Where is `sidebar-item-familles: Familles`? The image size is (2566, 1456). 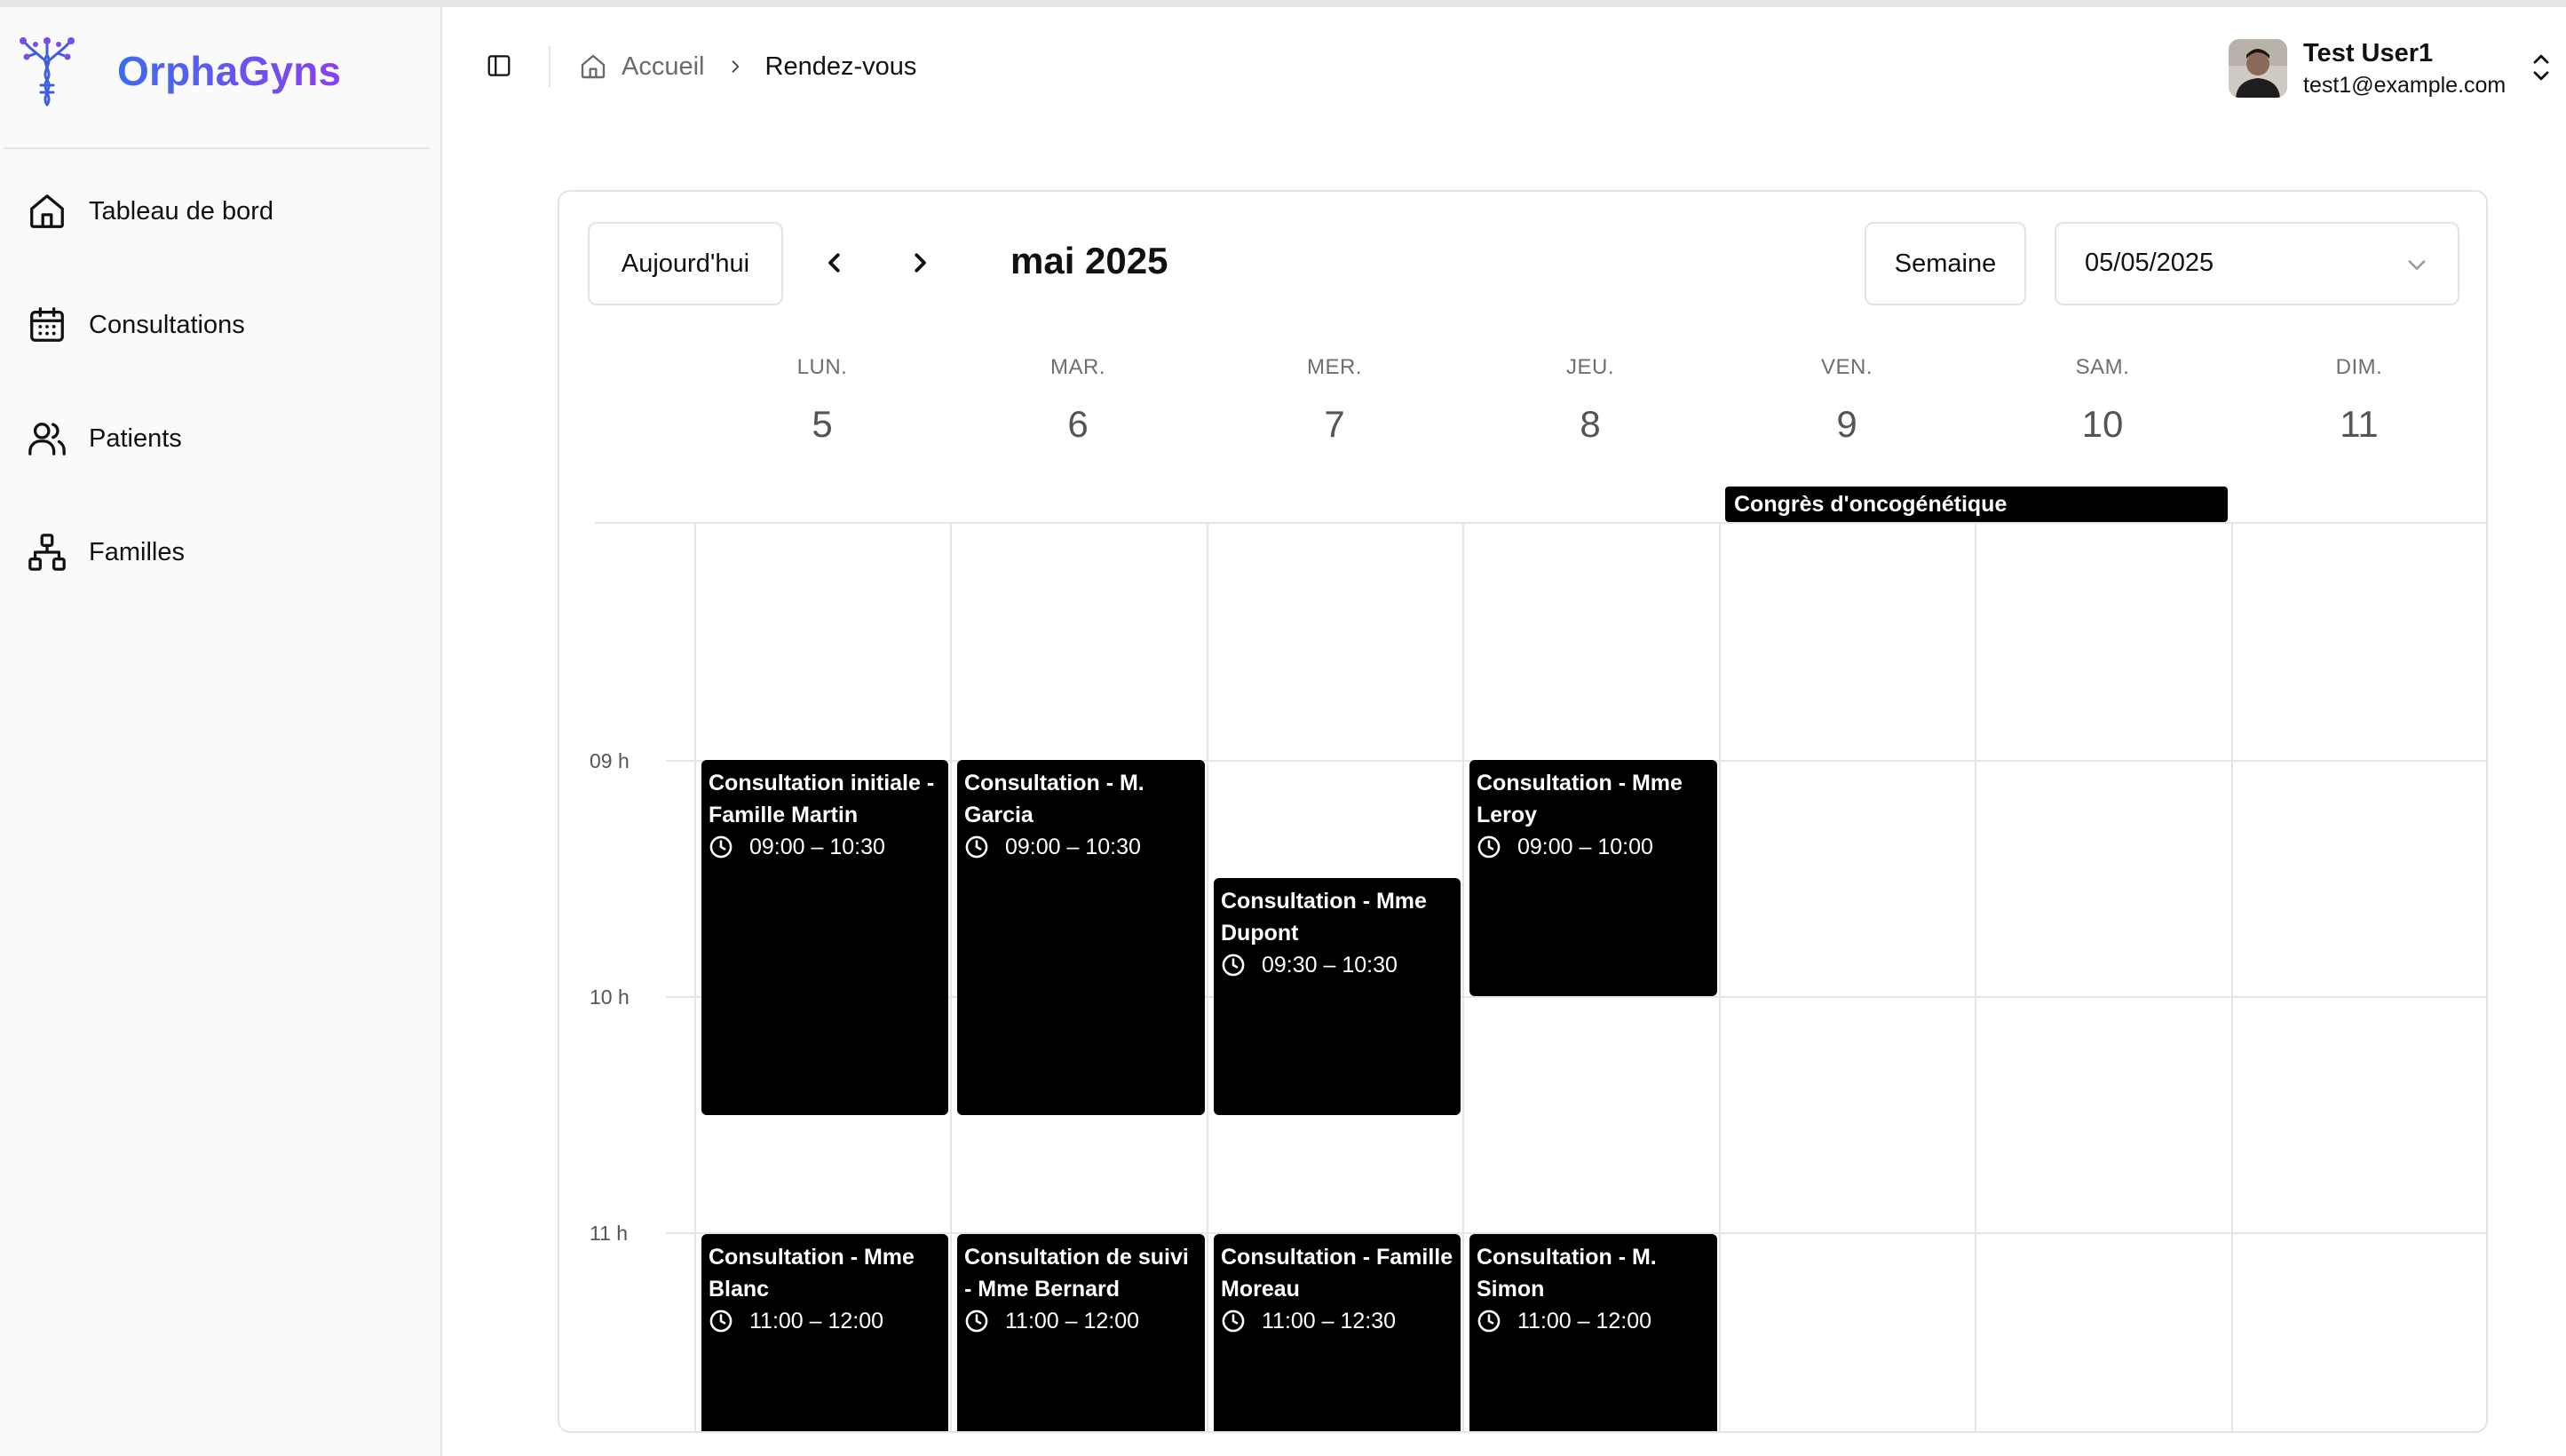
sidebar-item-familles: Familles is located at coordinates (150, 552).